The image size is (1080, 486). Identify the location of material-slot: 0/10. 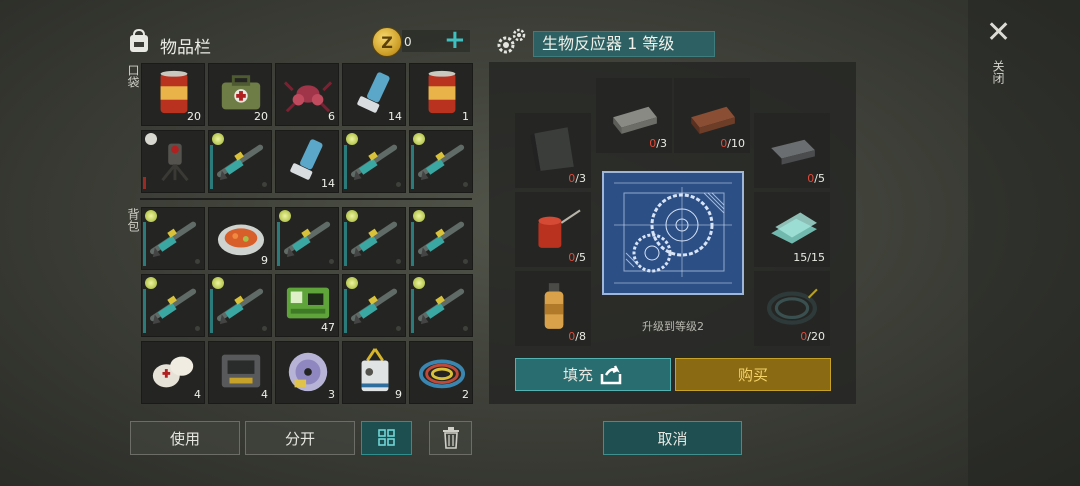
(712, 115).